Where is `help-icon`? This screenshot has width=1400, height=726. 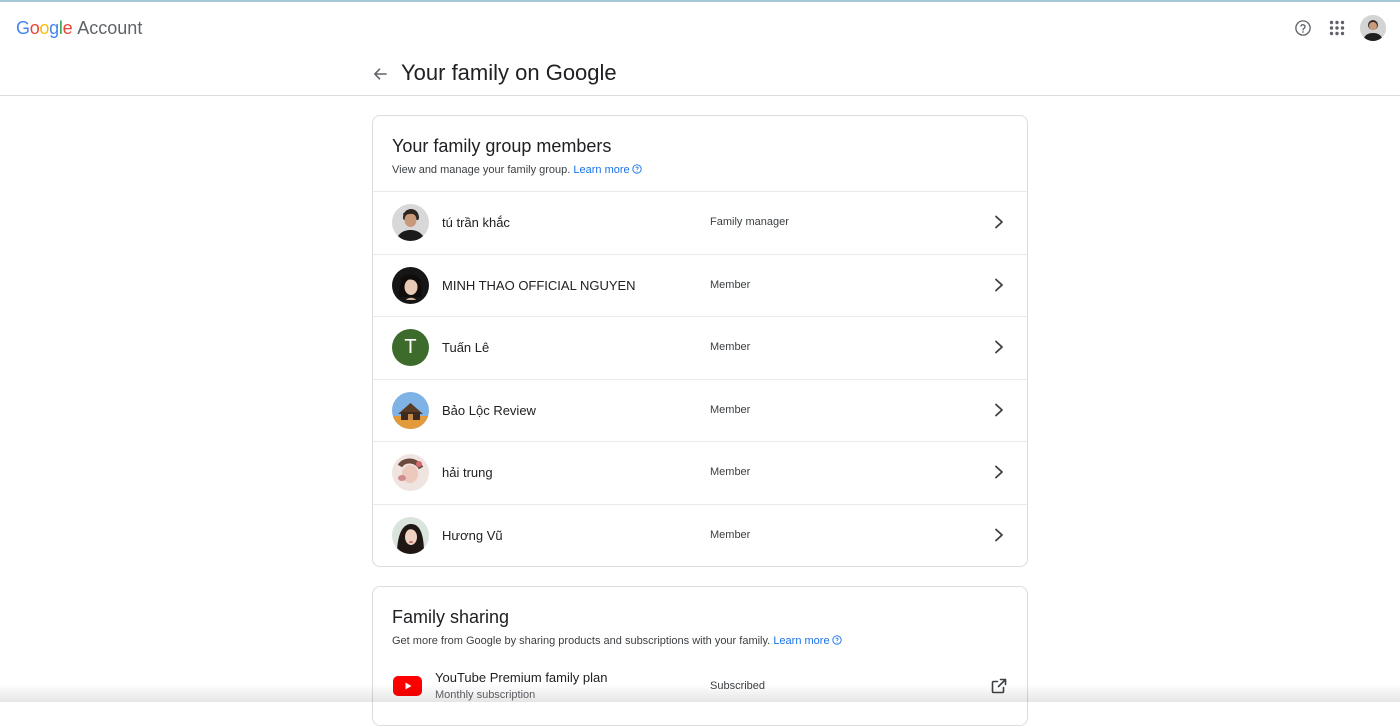
help-icon is located at coordinates (1303, 28).